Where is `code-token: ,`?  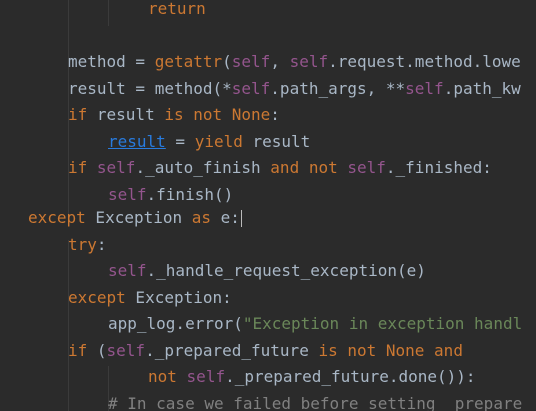
code-token: , is located at coordinates (280, 61).